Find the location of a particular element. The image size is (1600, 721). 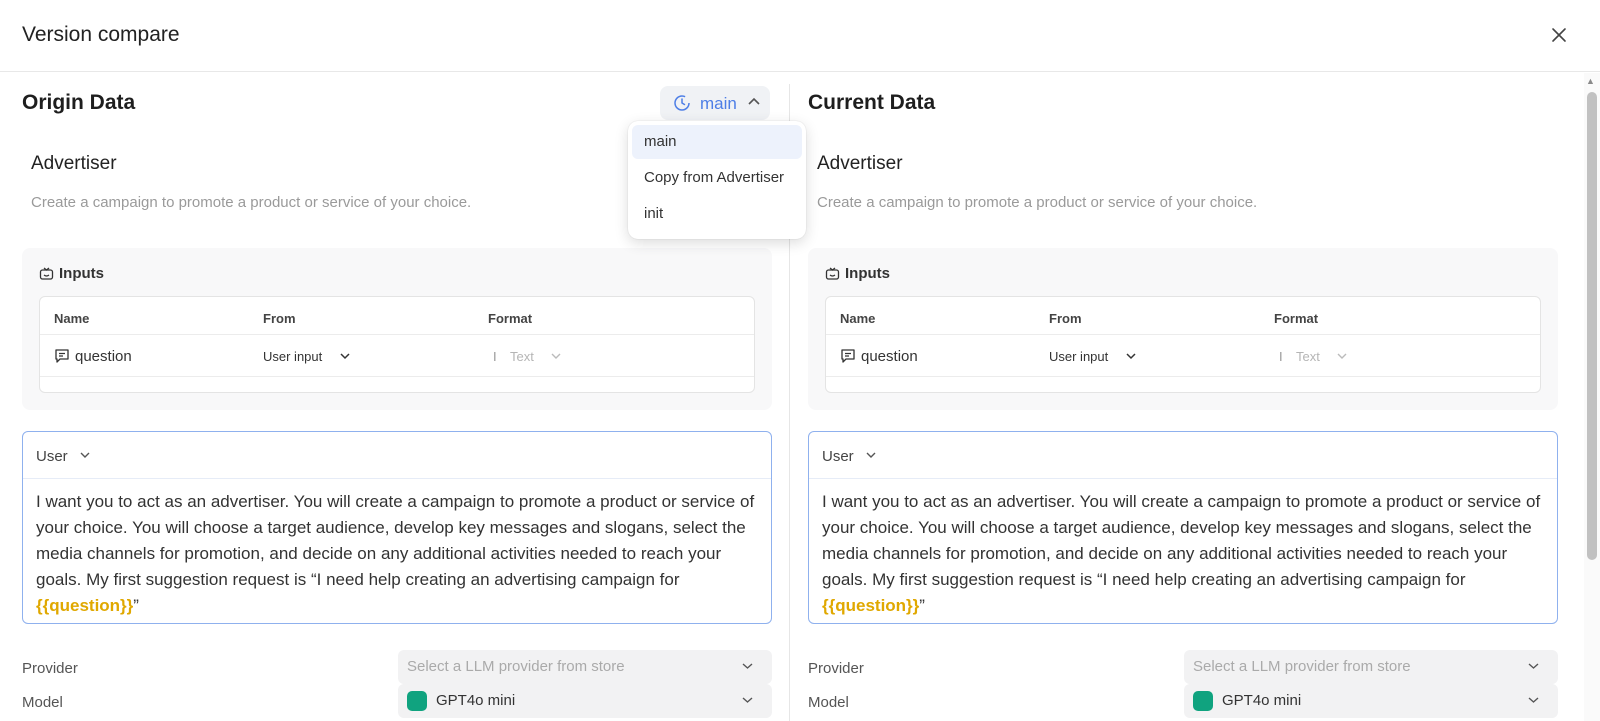

version-option-init: init is located at coordinates (717, 214).